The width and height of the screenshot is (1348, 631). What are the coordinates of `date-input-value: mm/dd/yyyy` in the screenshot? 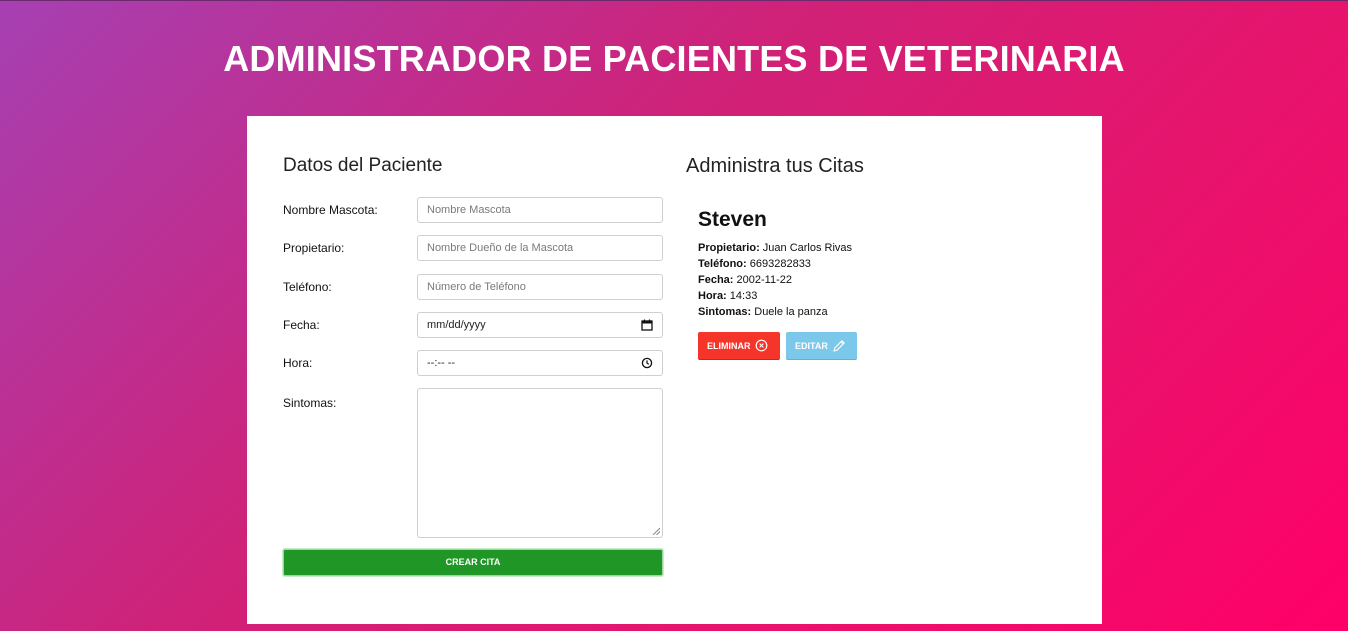 It's located at (456, 325).